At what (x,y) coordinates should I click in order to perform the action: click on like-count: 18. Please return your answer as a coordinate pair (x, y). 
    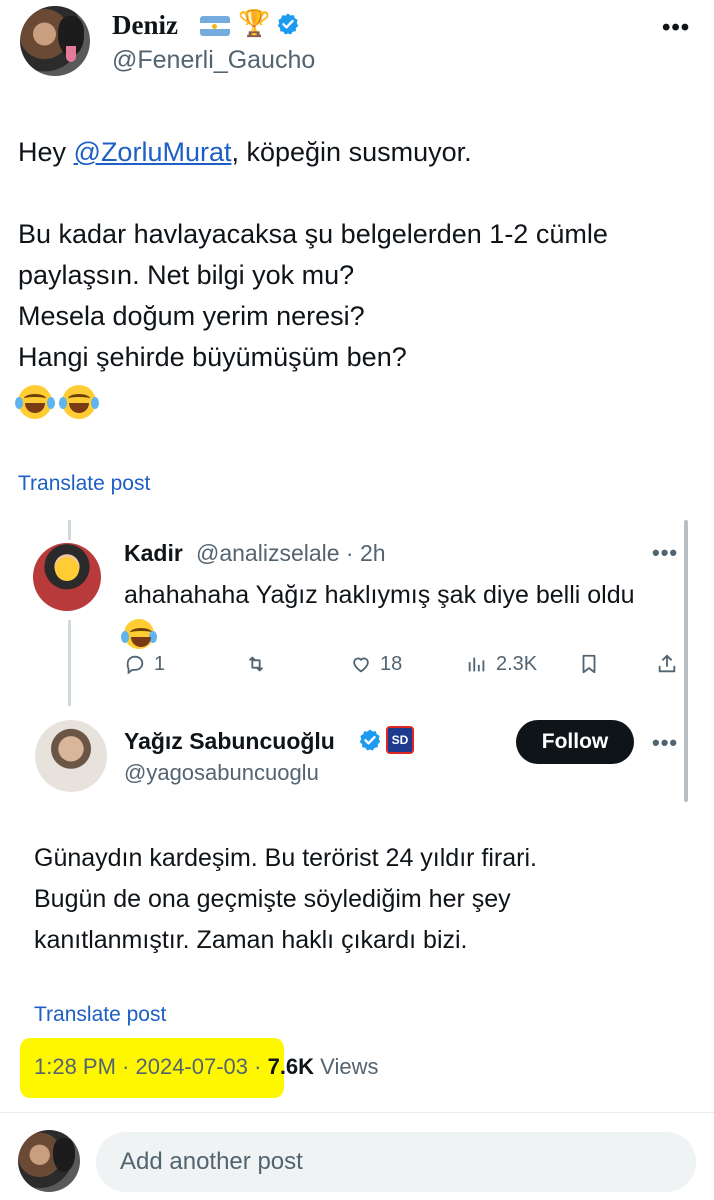
    Looking at the image, I should click on (391, 663).